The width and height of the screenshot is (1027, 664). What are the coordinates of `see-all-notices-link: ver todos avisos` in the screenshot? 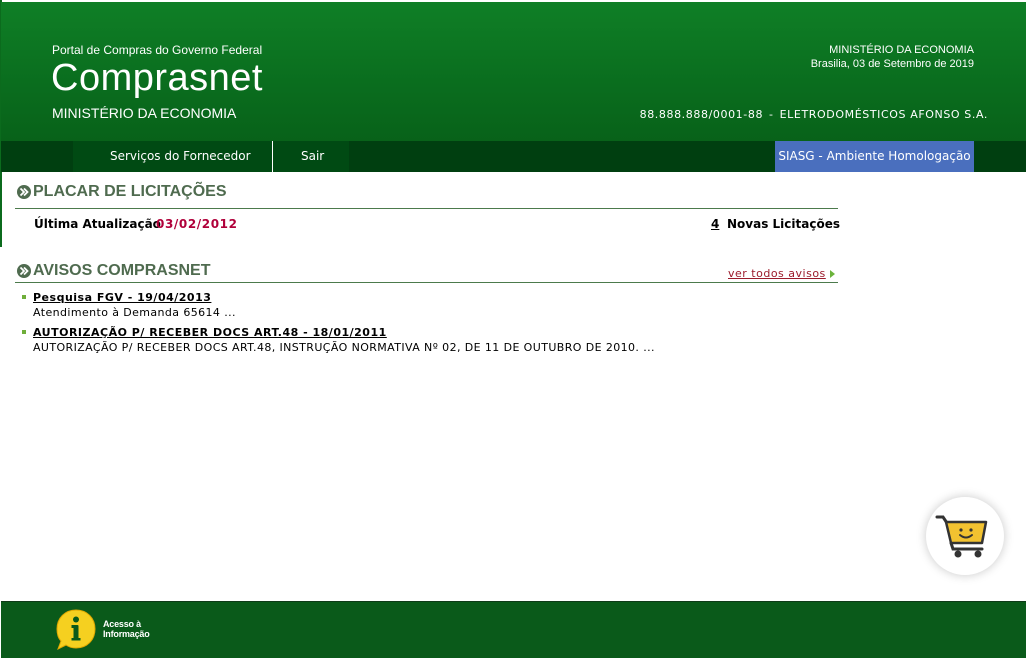 It's located at (781, 273).